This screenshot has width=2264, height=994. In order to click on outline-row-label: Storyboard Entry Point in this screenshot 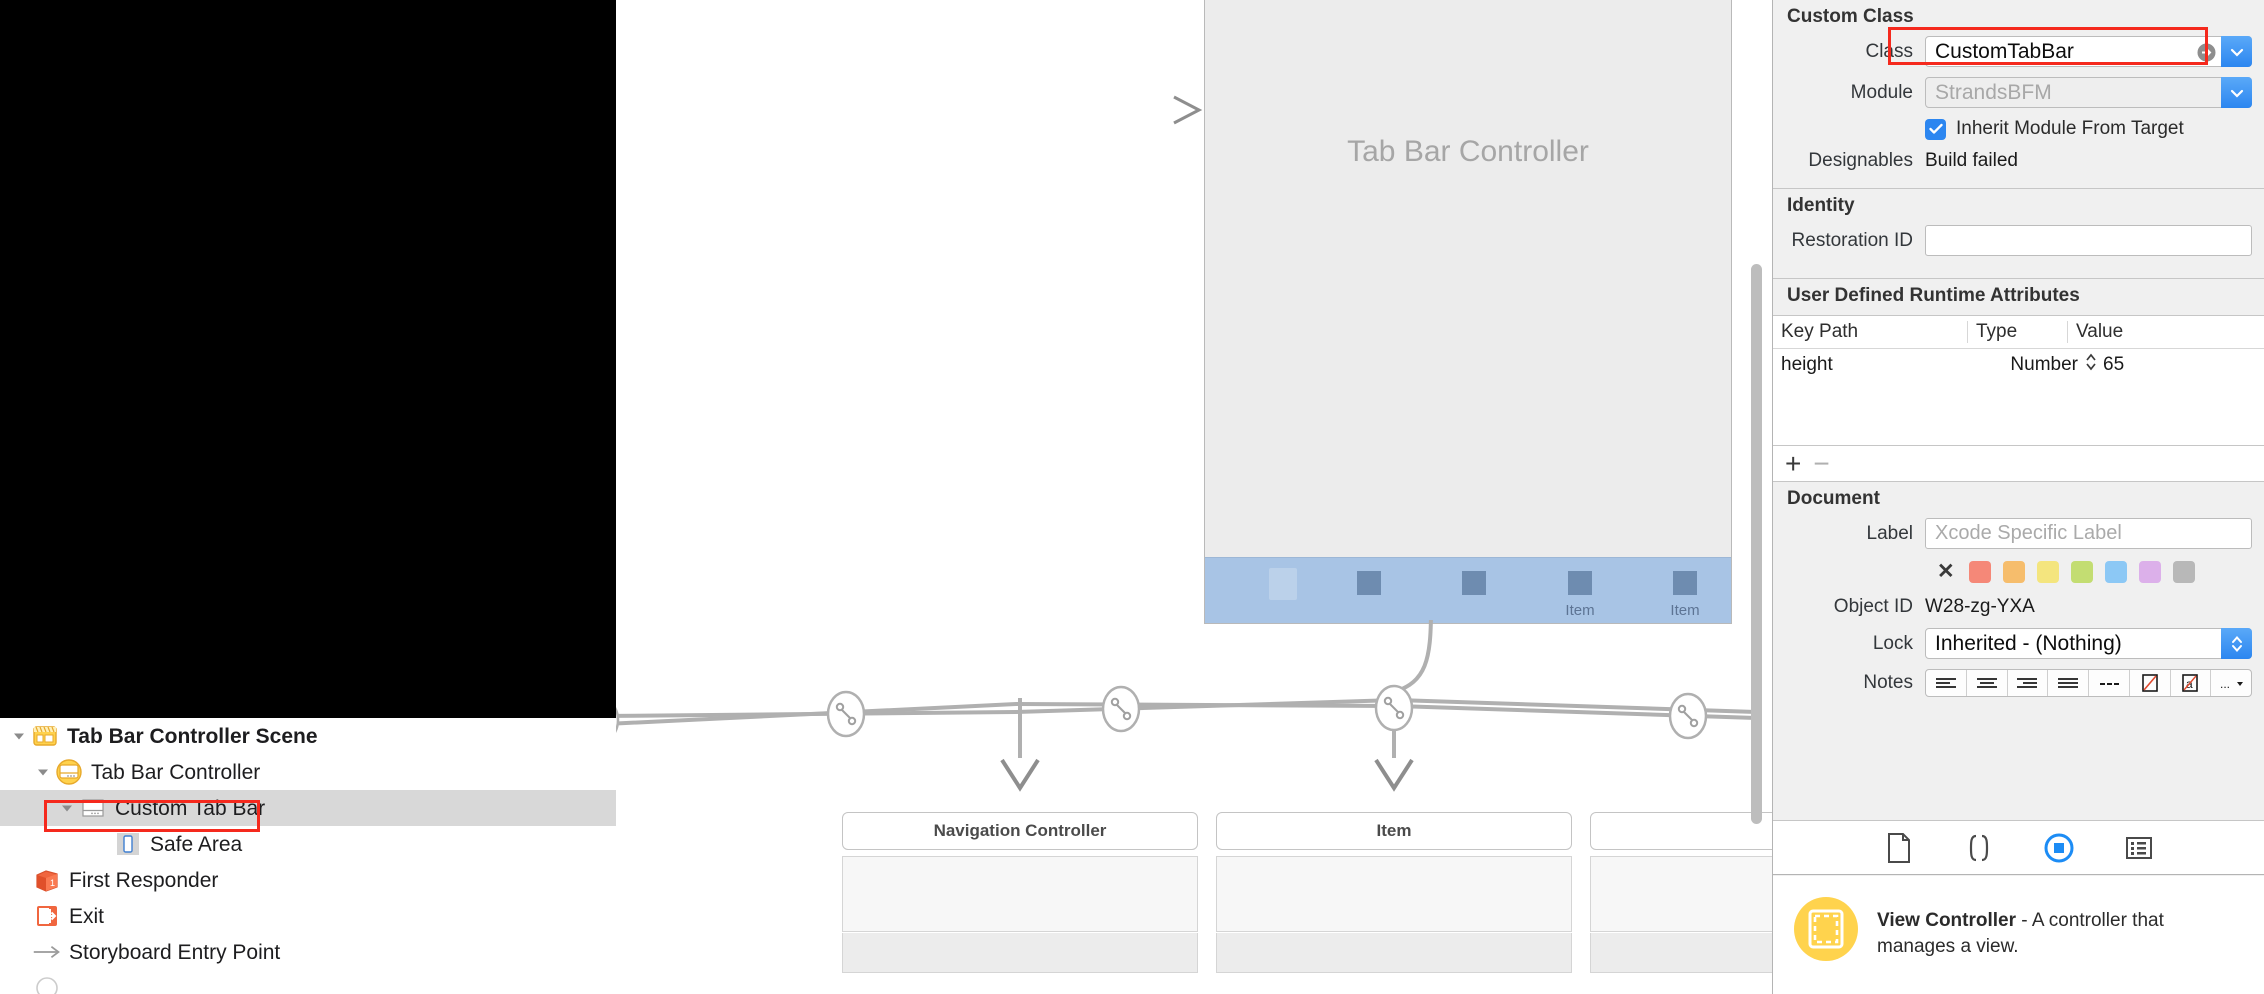, I will do `click(175, 952)`.